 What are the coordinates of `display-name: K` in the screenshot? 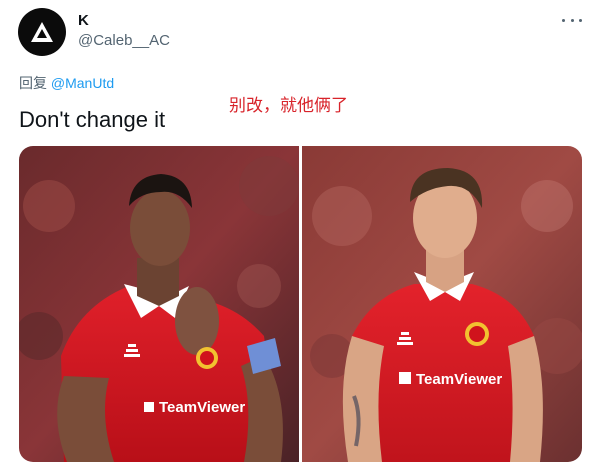 It's located at (83, 21).